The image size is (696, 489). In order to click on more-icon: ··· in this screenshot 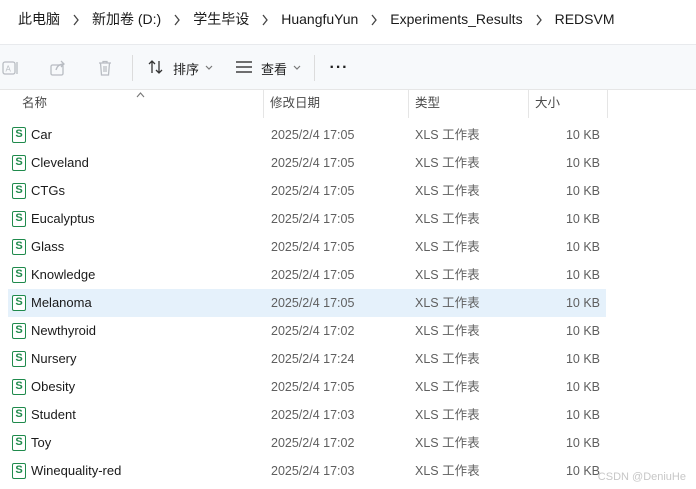, I will do `click(339, 67)`.